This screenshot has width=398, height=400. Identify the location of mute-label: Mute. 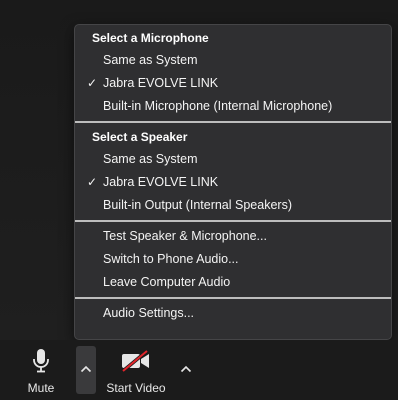
(41, 388).